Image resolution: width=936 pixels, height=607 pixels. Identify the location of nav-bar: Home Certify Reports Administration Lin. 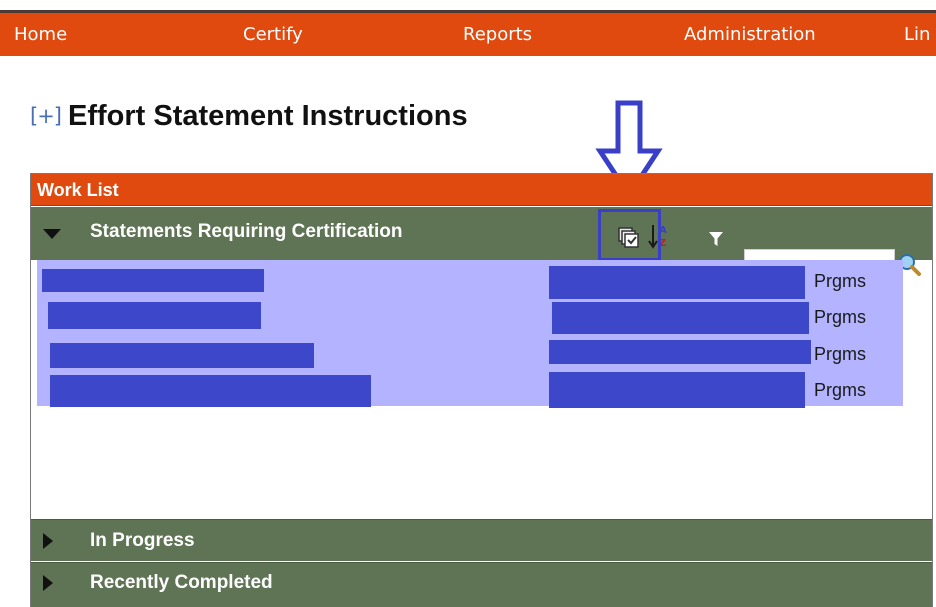
(468, 33).